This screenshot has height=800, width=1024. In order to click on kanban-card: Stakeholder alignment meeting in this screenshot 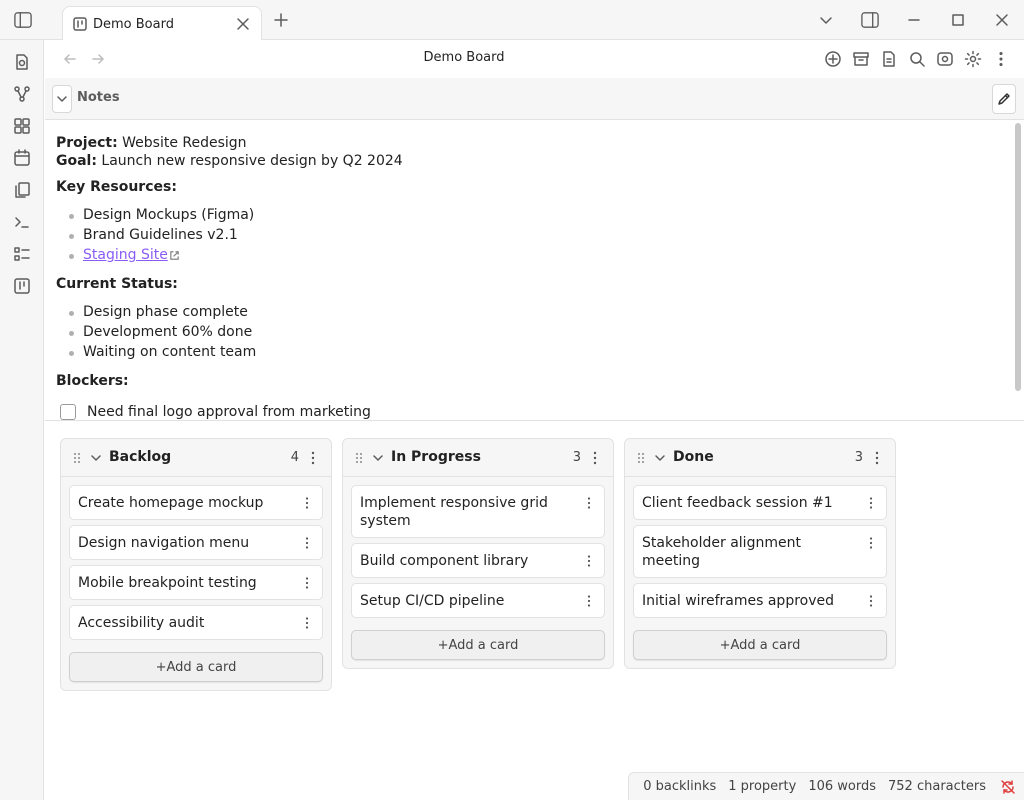, I will do `click(760, 551)`.